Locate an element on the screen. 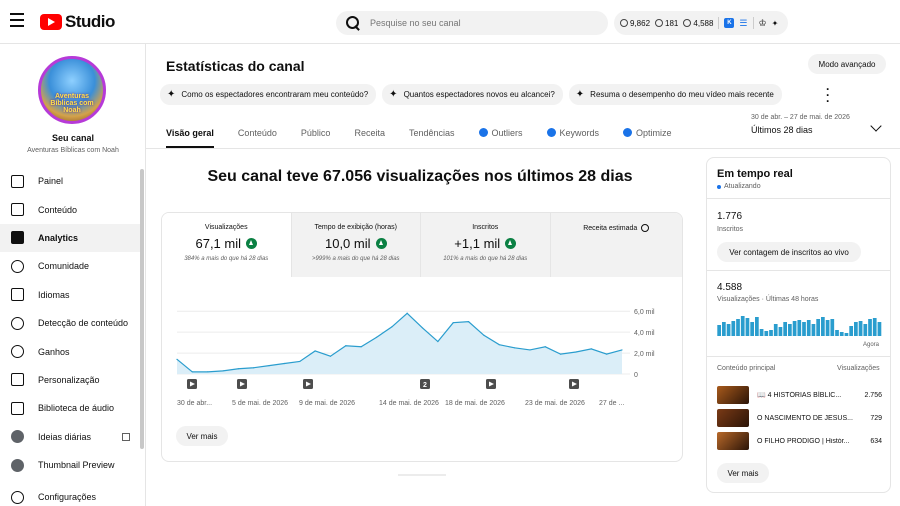  realtime-views-label: Visualizações · Últimas 48 horas is located at coordinates (768, 299).